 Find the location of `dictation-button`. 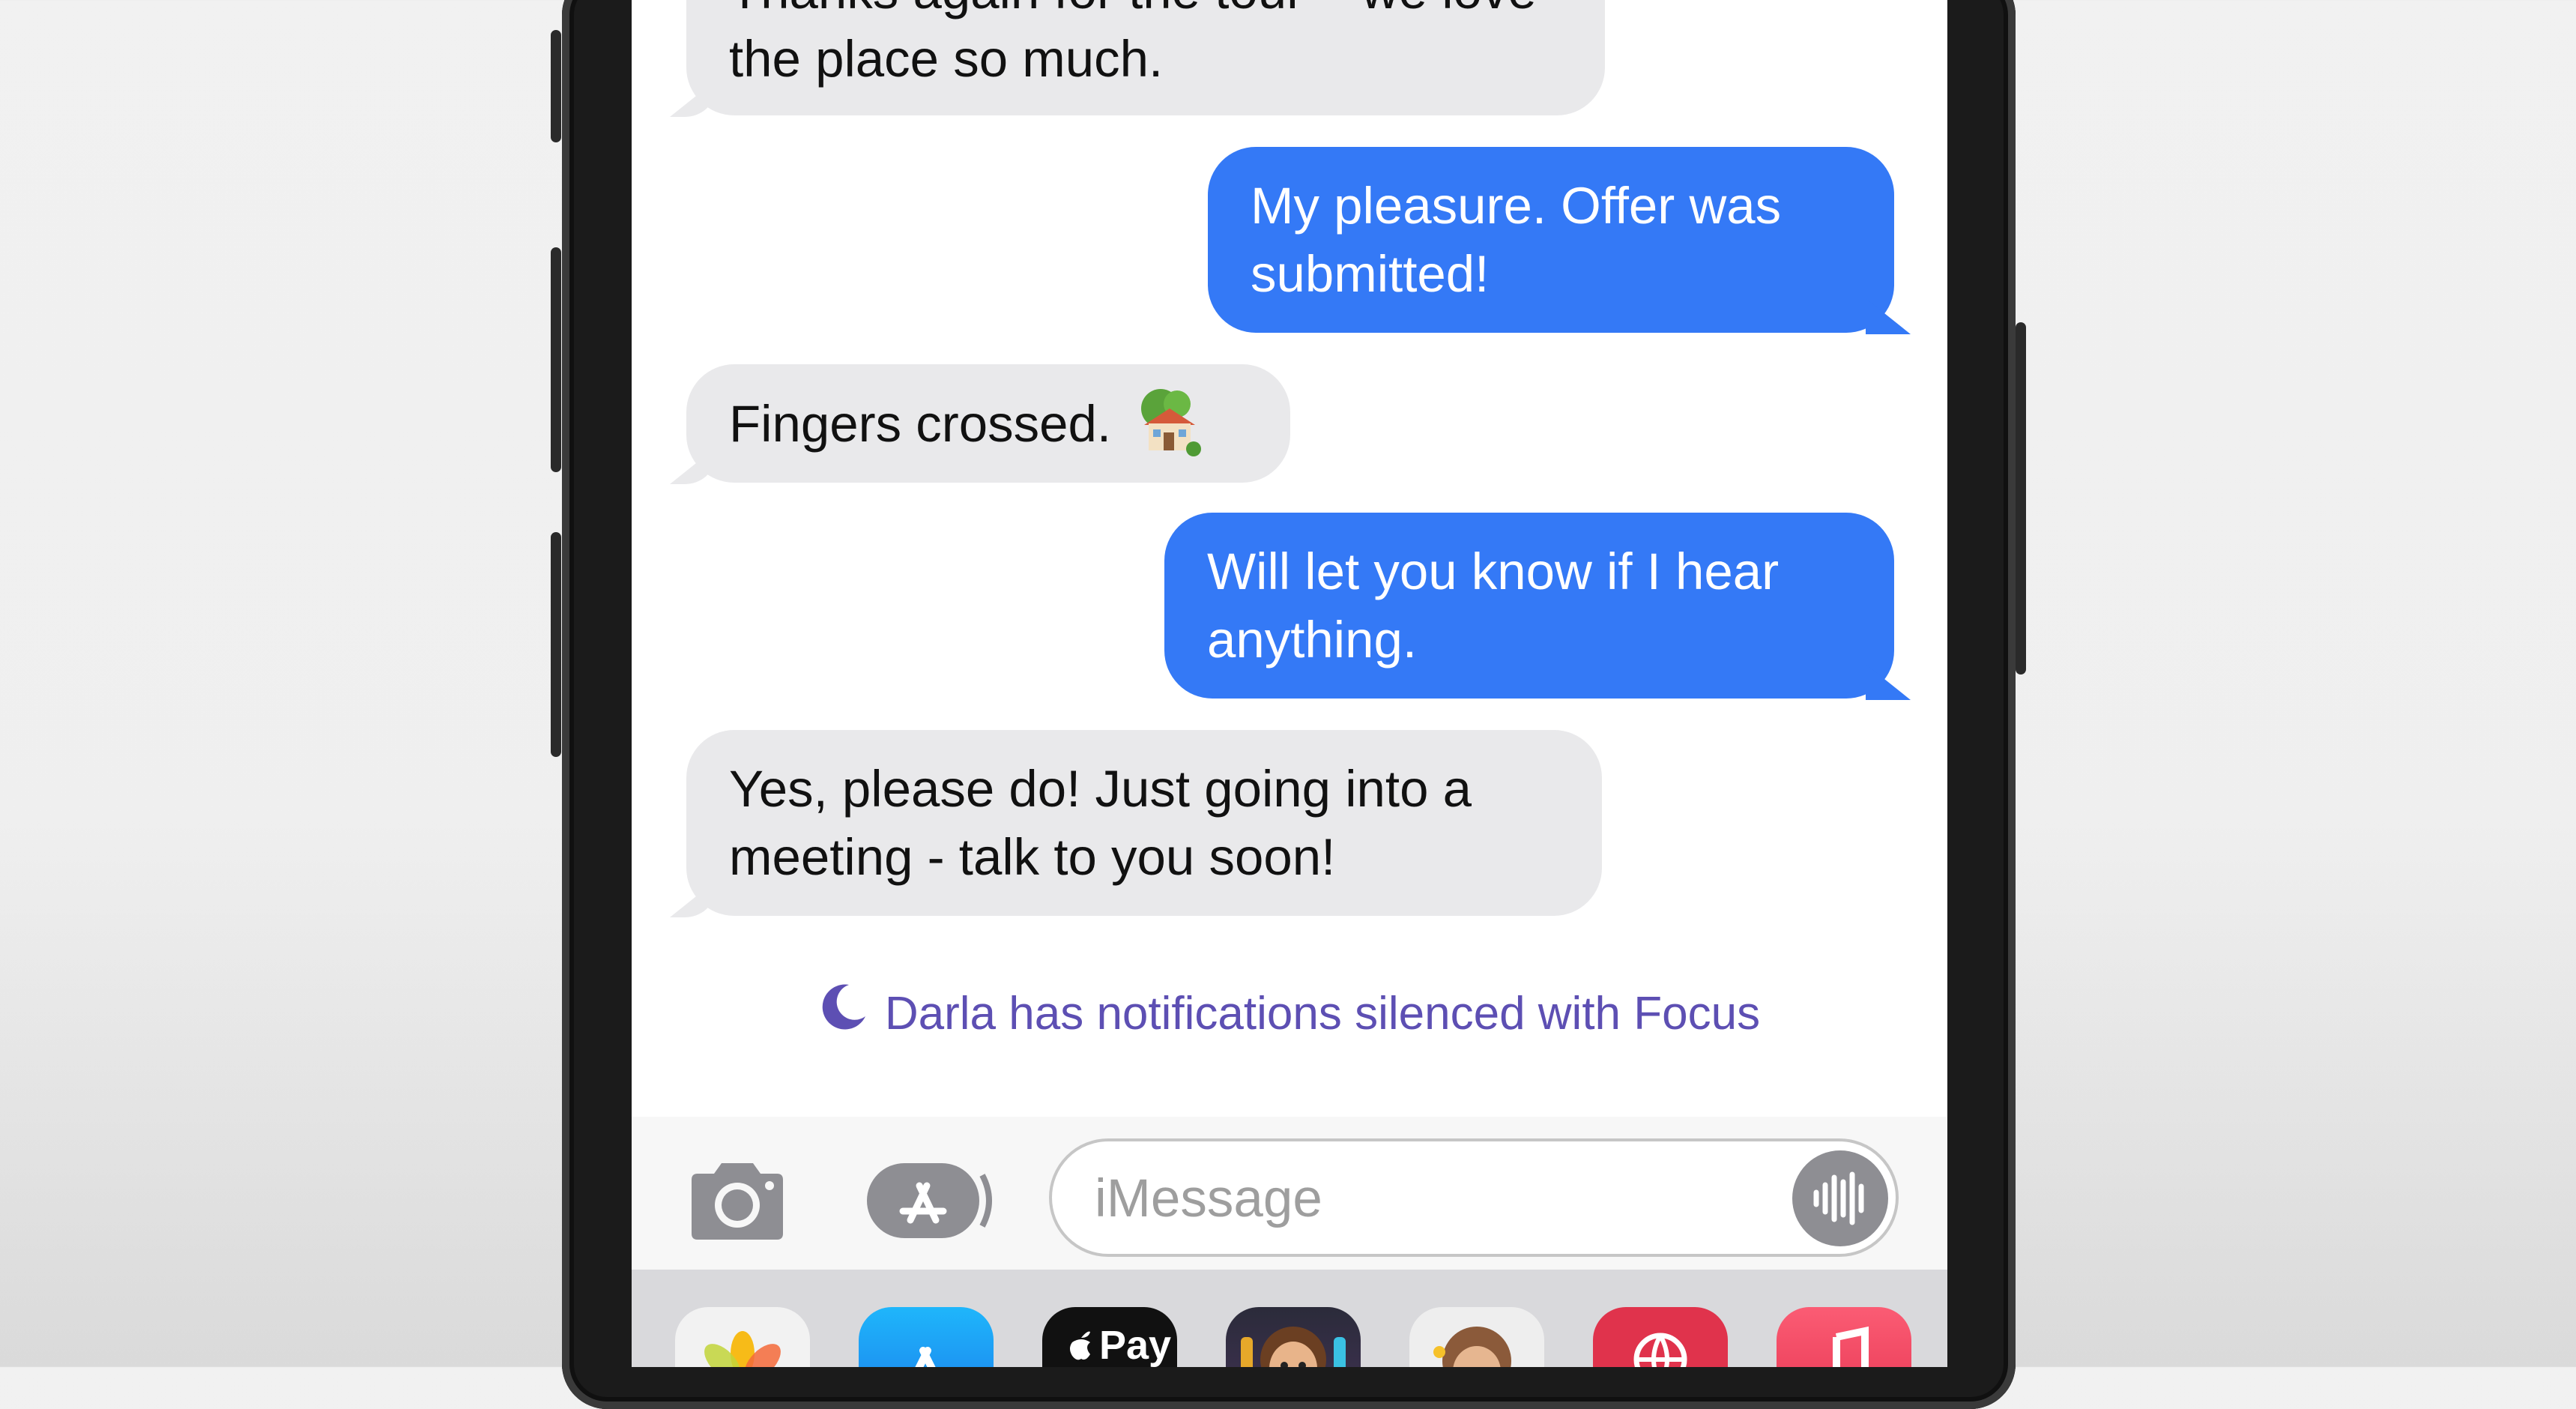

dictation-button is located at coordinates (1840, 1198).